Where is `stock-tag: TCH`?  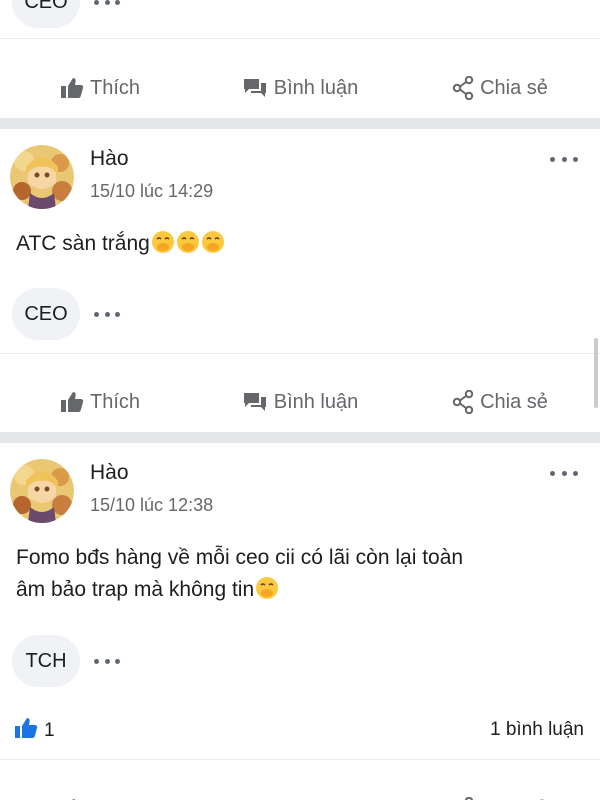 stock-tag: TCH is located at coordinates (46, 661).